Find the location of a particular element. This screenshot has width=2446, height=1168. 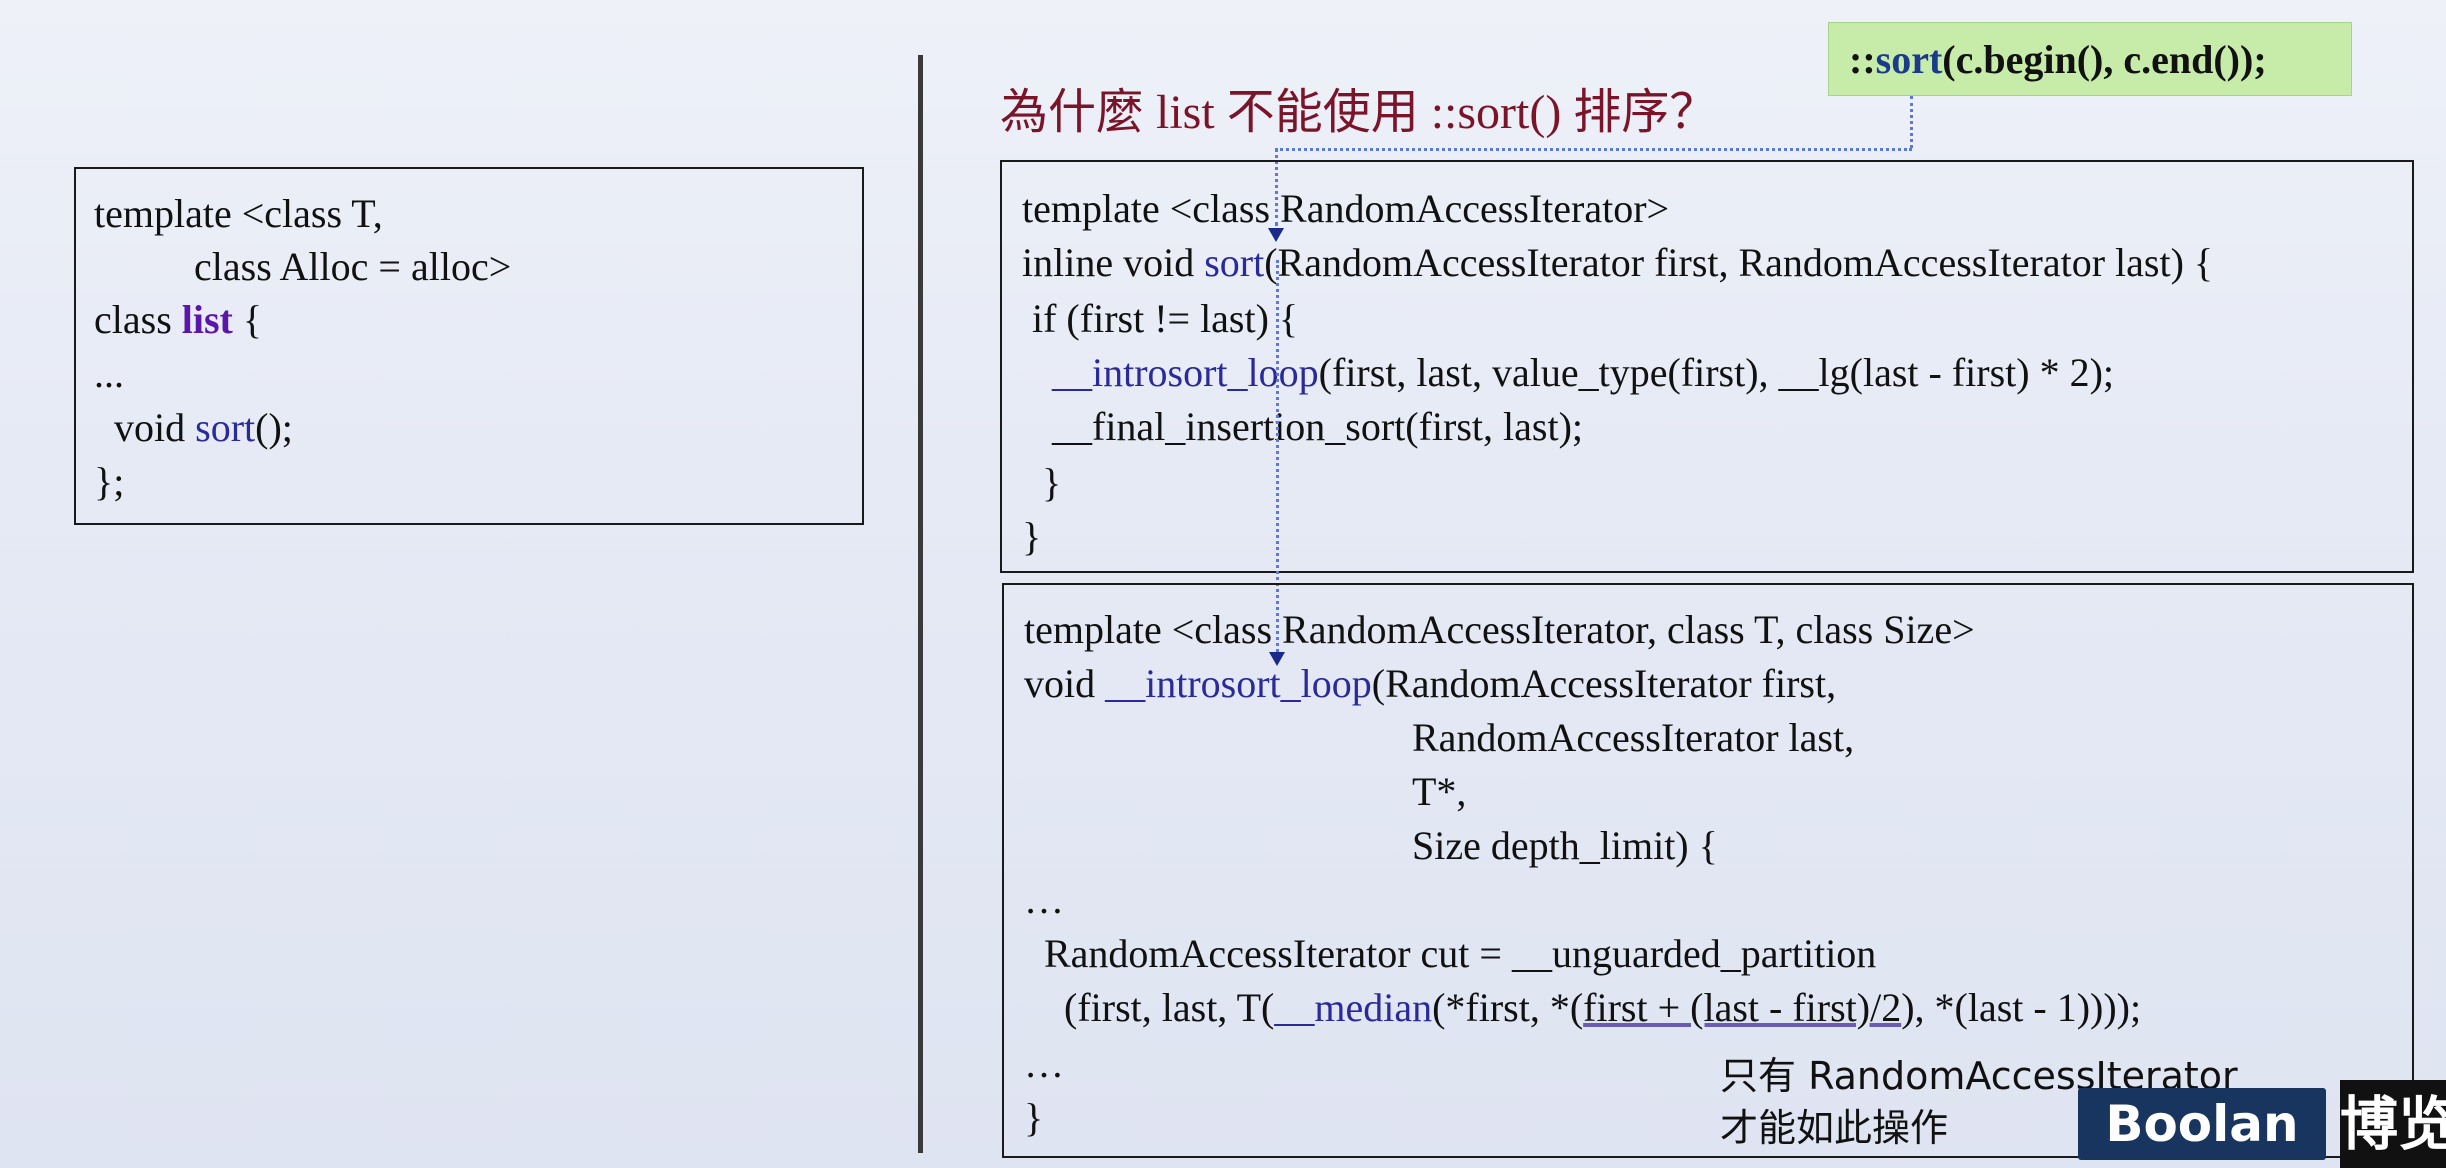

list-close: }; is located at coordinates (109, 481).